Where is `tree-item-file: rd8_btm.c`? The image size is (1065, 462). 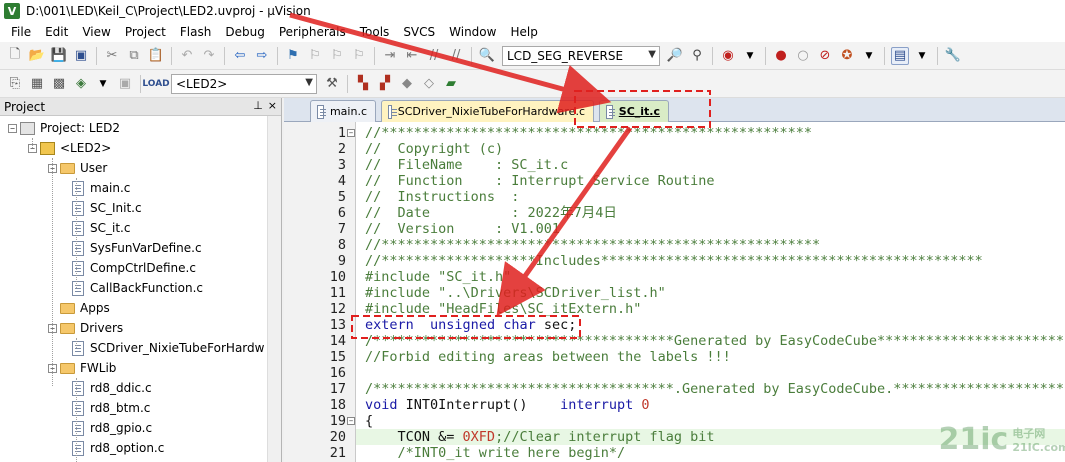 tree-item-file: rd8_btm.c is located at coordinates (111, 408).